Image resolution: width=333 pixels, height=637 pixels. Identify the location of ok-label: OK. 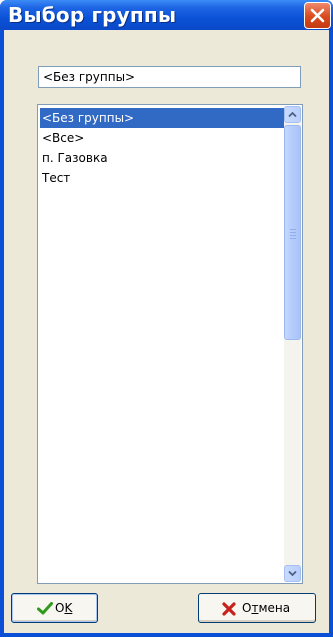
(63, 608).